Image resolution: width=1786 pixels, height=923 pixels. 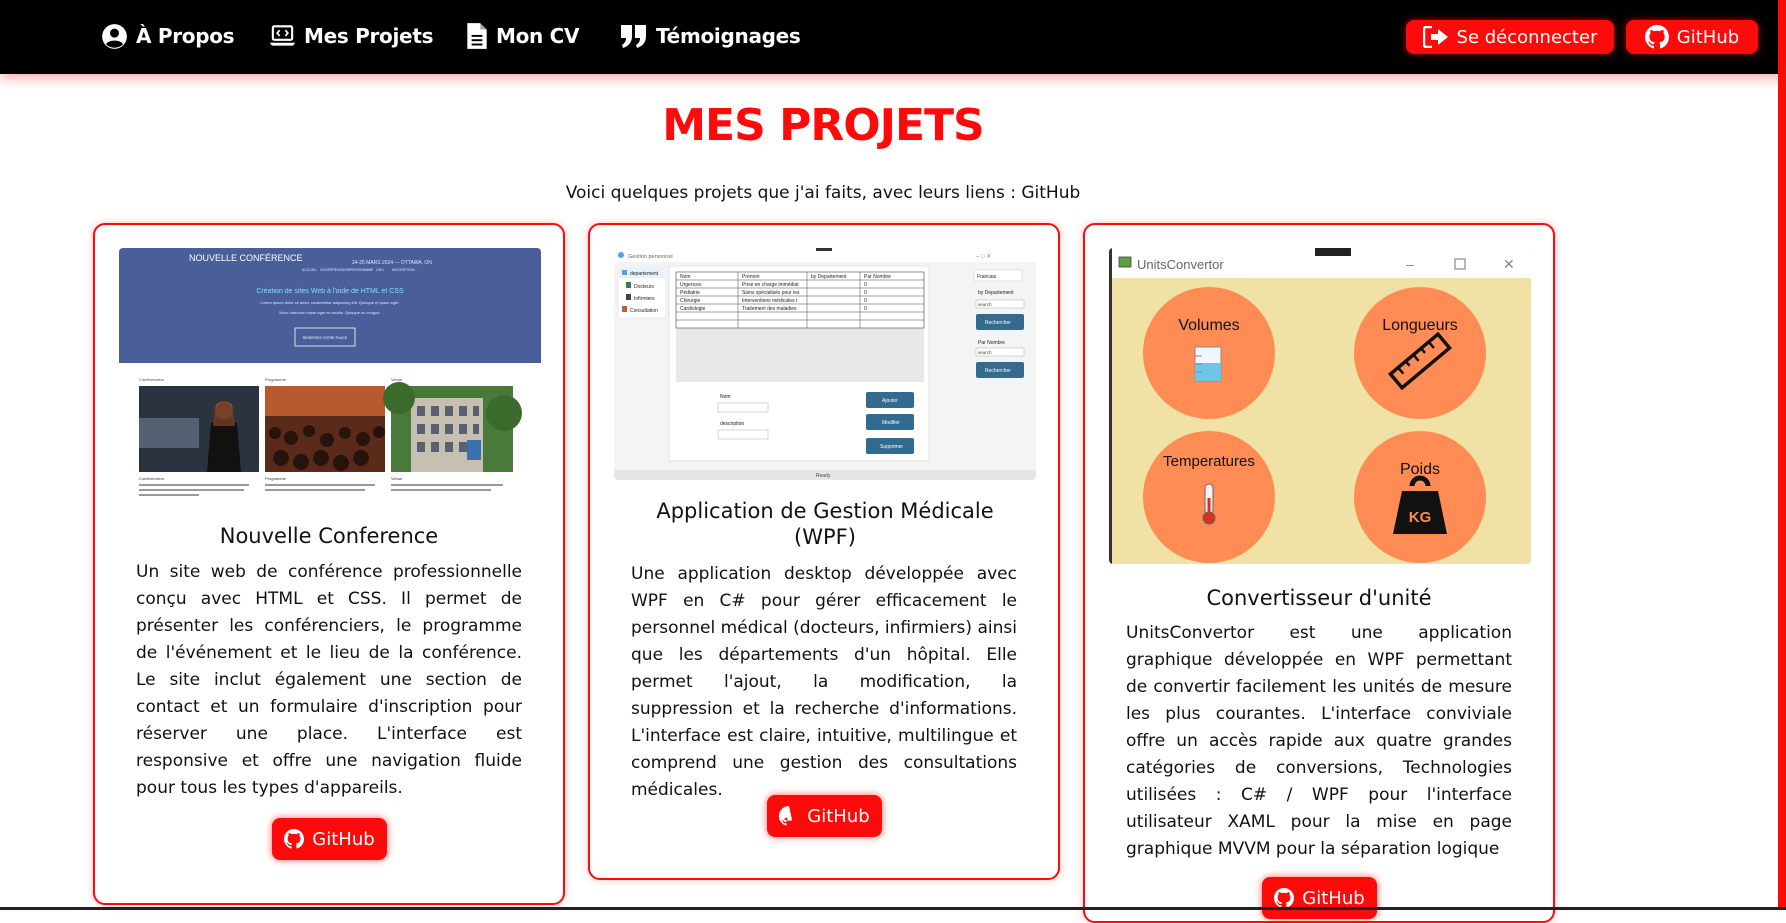 I want to click on user-circle-icon, so click(x=114, y=36).